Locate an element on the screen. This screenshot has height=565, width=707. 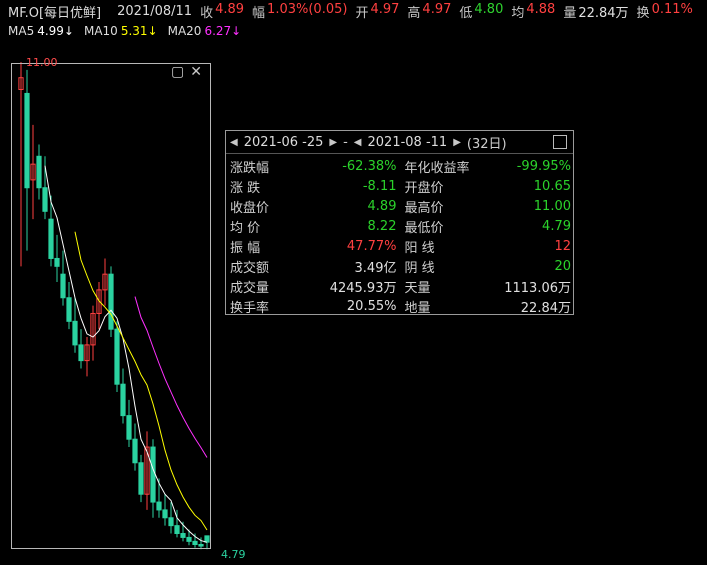
moving-average-bar: MA5 4.99↓ MA10 5.31↓ MA20 6.27↓ is located at coordinates (120, 31).